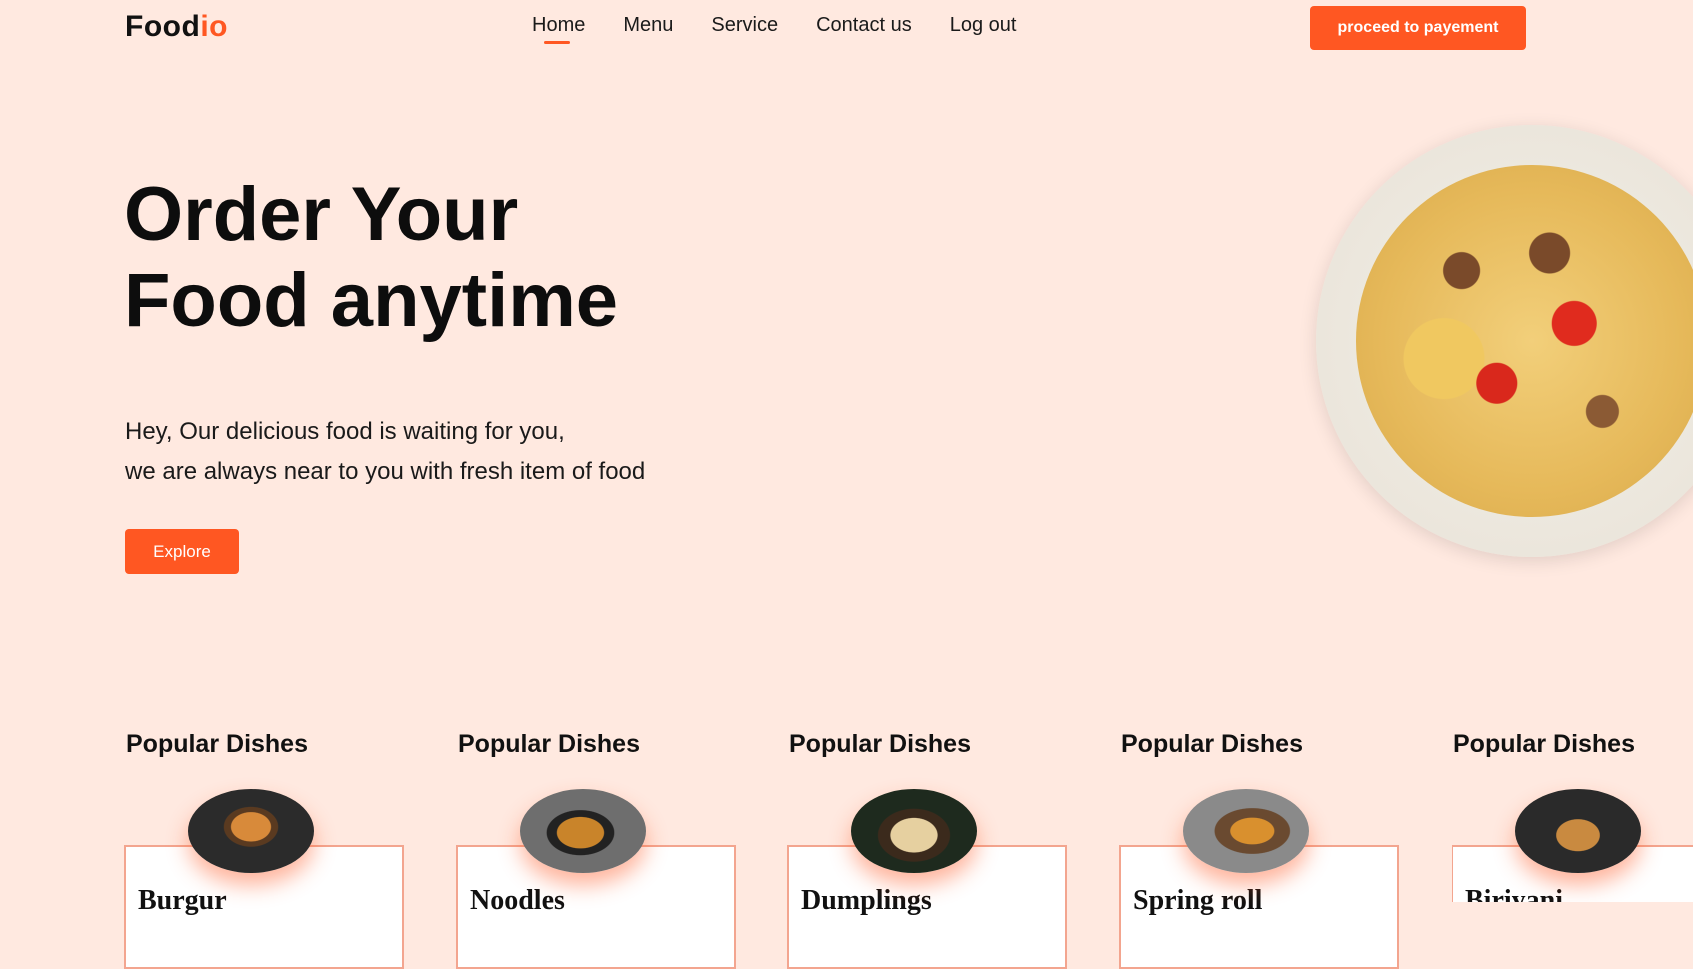 This screenshot has height=969, width=1693. I want to click on dish-item-biriyani: Popular Dishes Biriyani, so click(1572, 816).